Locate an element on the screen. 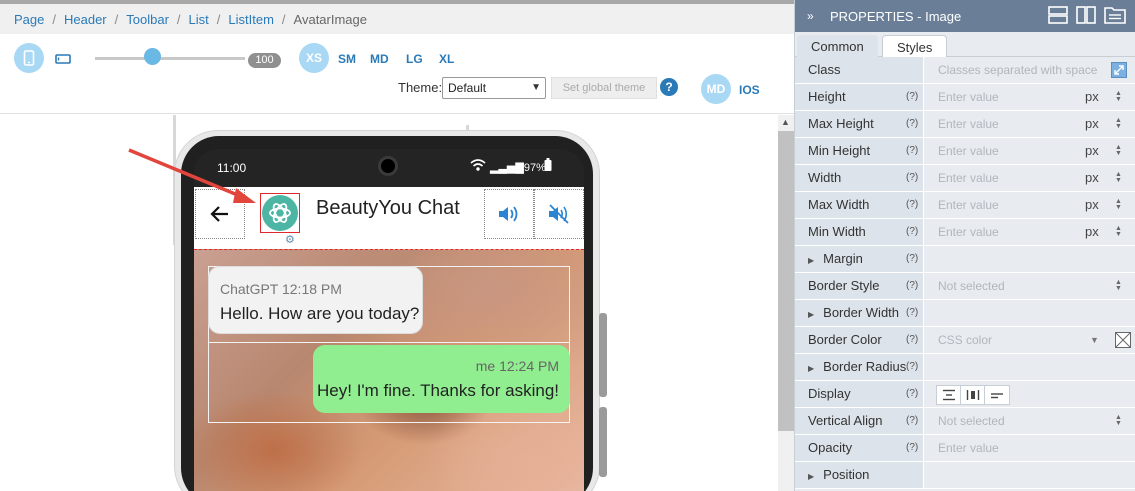  prop-label: Height is located at coordinates (859, 97).